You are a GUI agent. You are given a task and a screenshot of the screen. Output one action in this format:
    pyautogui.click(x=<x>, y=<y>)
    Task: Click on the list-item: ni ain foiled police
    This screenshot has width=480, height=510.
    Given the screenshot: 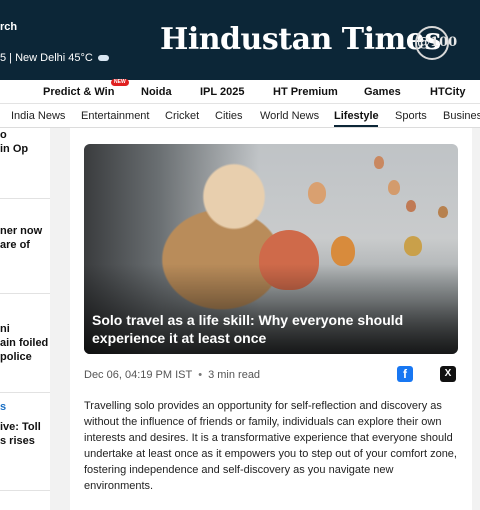 What is the action you would take?
    pyautogui.click(x=25, y=343)
    